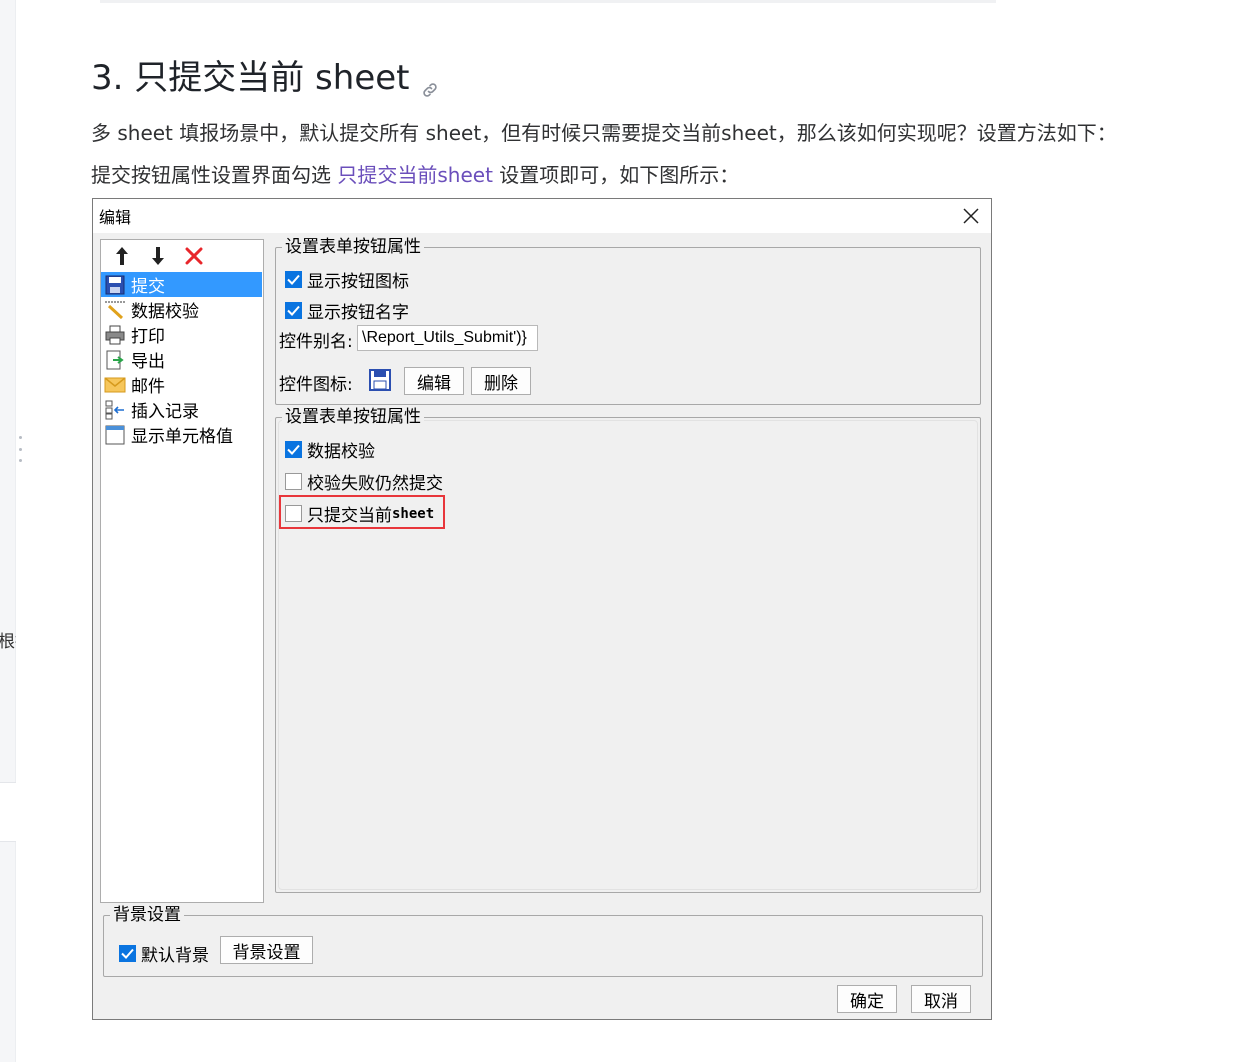 This screenshot has height=1062, width=1256. What do you see at coordinates (8, 812) in the screenshot?
I see `sidebar-clipped-box` at bounding box center [8, 812].